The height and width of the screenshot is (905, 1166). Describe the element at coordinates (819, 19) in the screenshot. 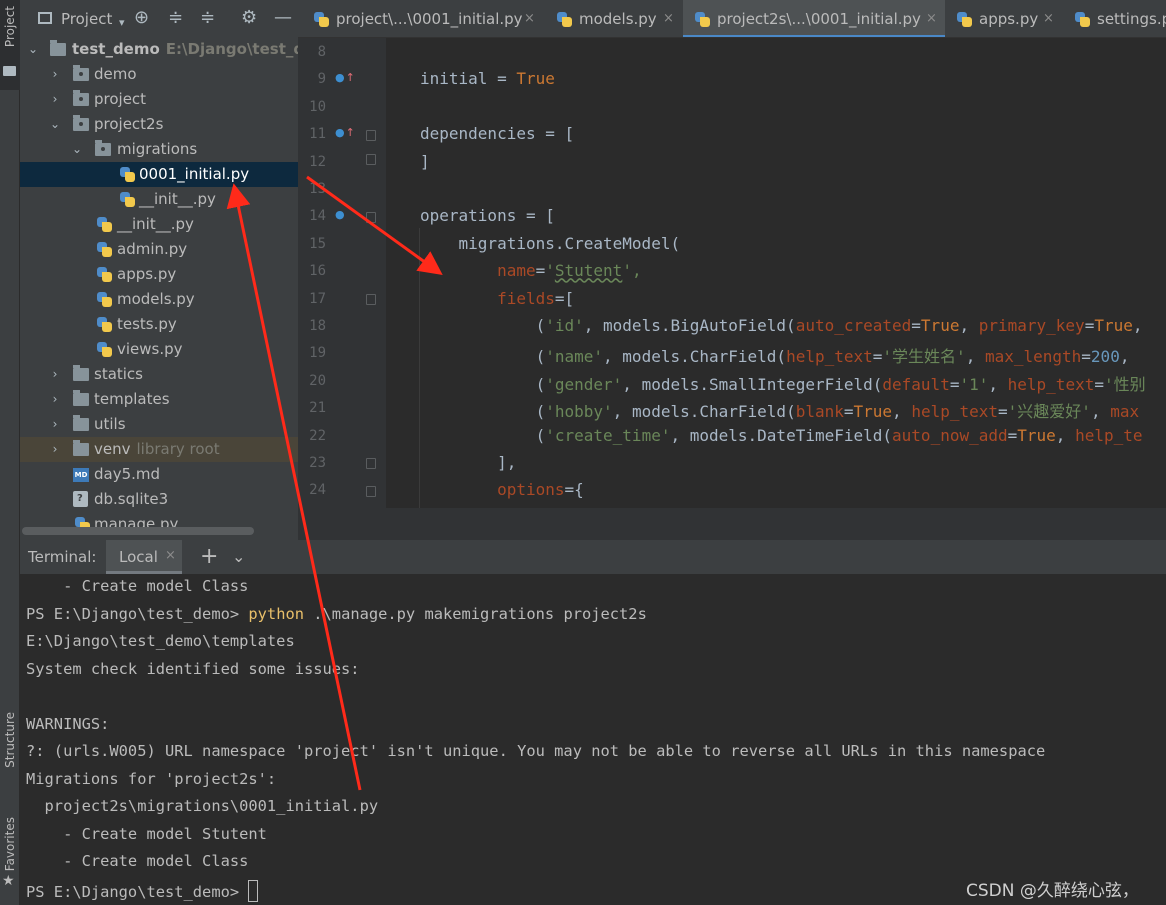

I see `tab-label: project2s\...\0001_initial.py` at that location.